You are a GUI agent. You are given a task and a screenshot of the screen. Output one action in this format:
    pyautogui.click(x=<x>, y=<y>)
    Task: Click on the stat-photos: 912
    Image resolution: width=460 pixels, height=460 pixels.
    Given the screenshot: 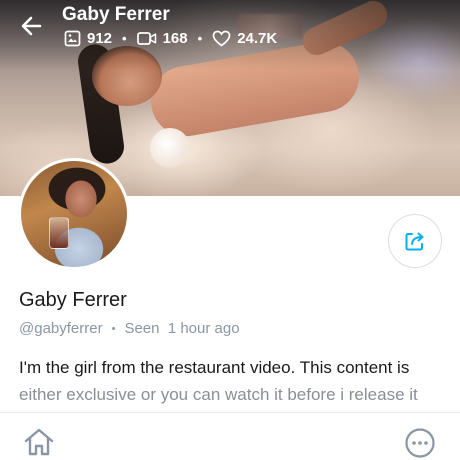 What is the action you would take?
    pyautogui.click(x=88, y=38)
    